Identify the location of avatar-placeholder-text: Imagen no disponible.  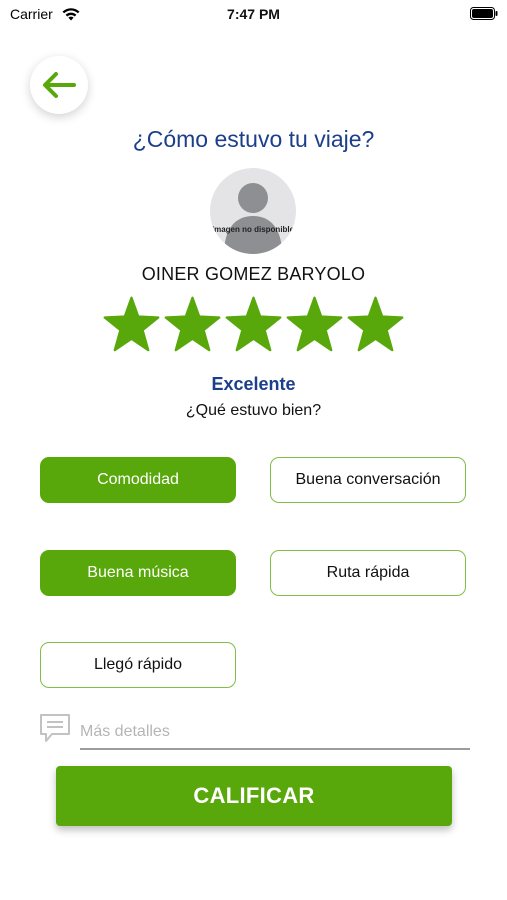
(253, 229).